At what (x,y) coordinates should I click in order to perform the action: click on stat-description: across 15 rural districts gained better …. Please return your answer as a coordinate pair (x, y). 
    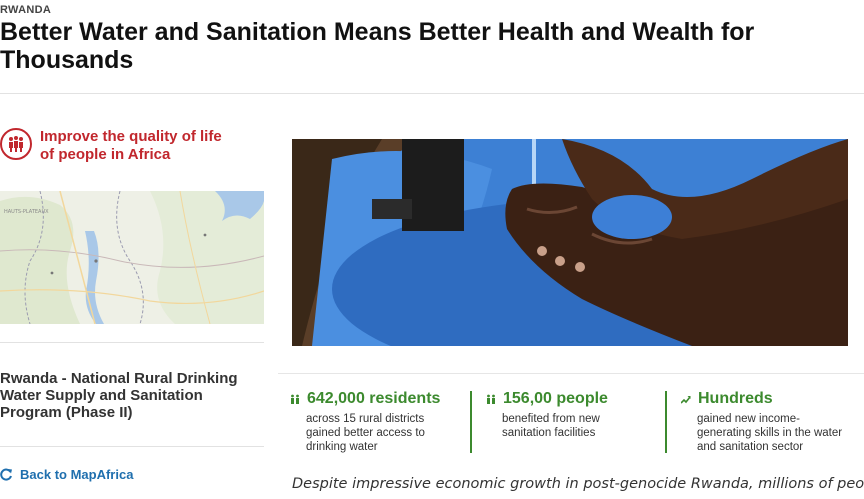
    Looking at the image, I should click on (365, 433).